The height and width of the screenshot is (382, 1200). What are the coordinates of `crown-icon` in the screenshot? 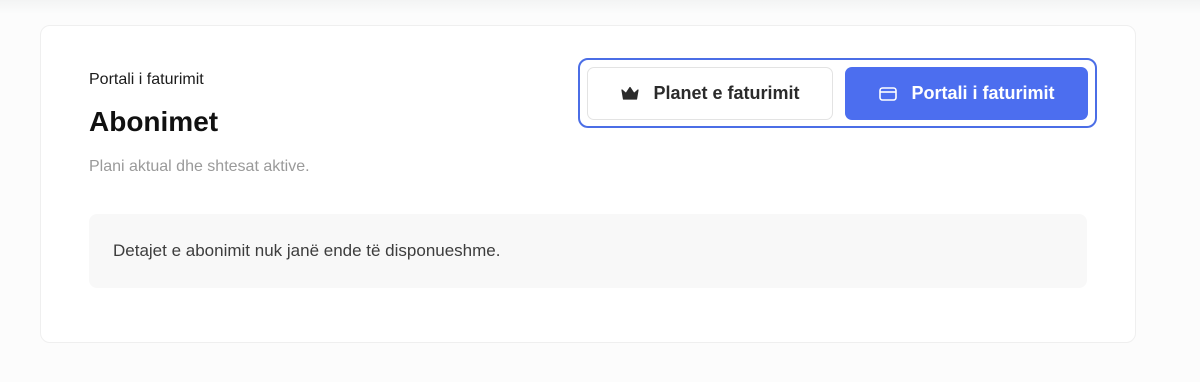 It's located at (630, 94).